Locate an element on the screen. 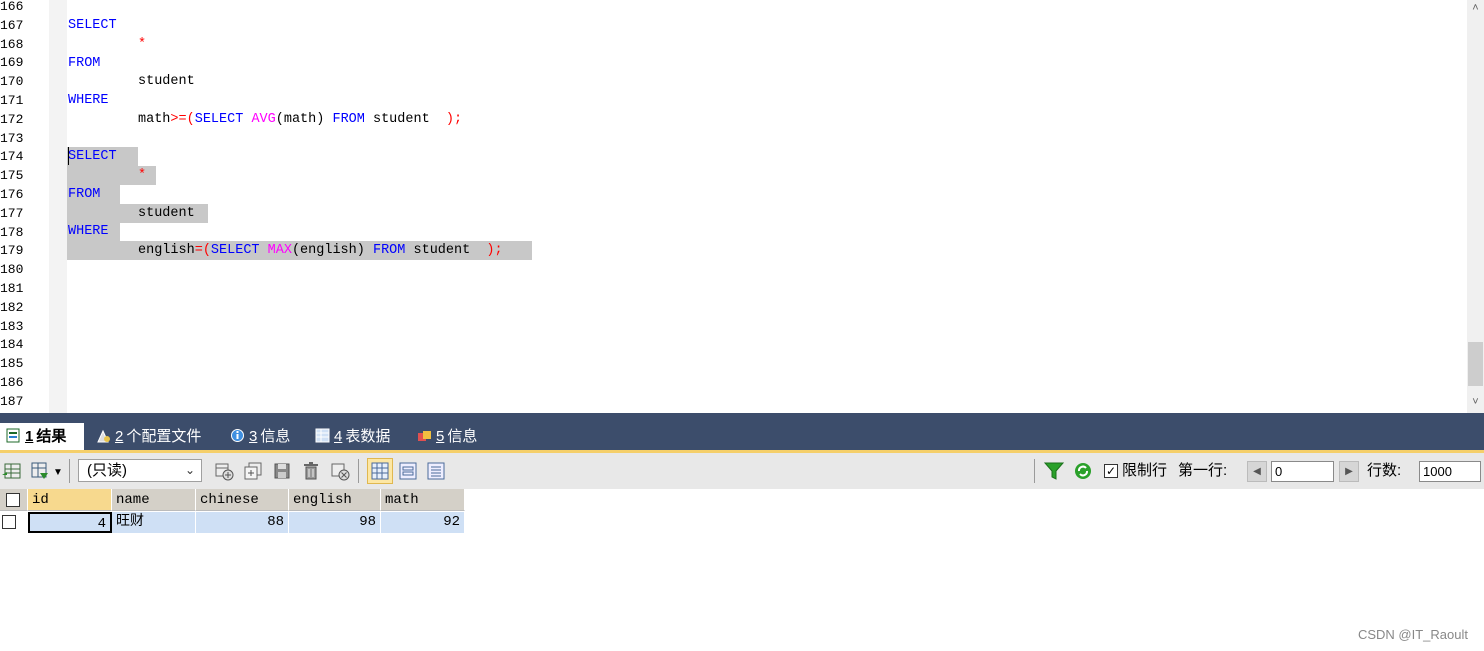 The height and width of the screenshot is (651, 1484). tab-number: 5 is located at coordinates (440, 436).